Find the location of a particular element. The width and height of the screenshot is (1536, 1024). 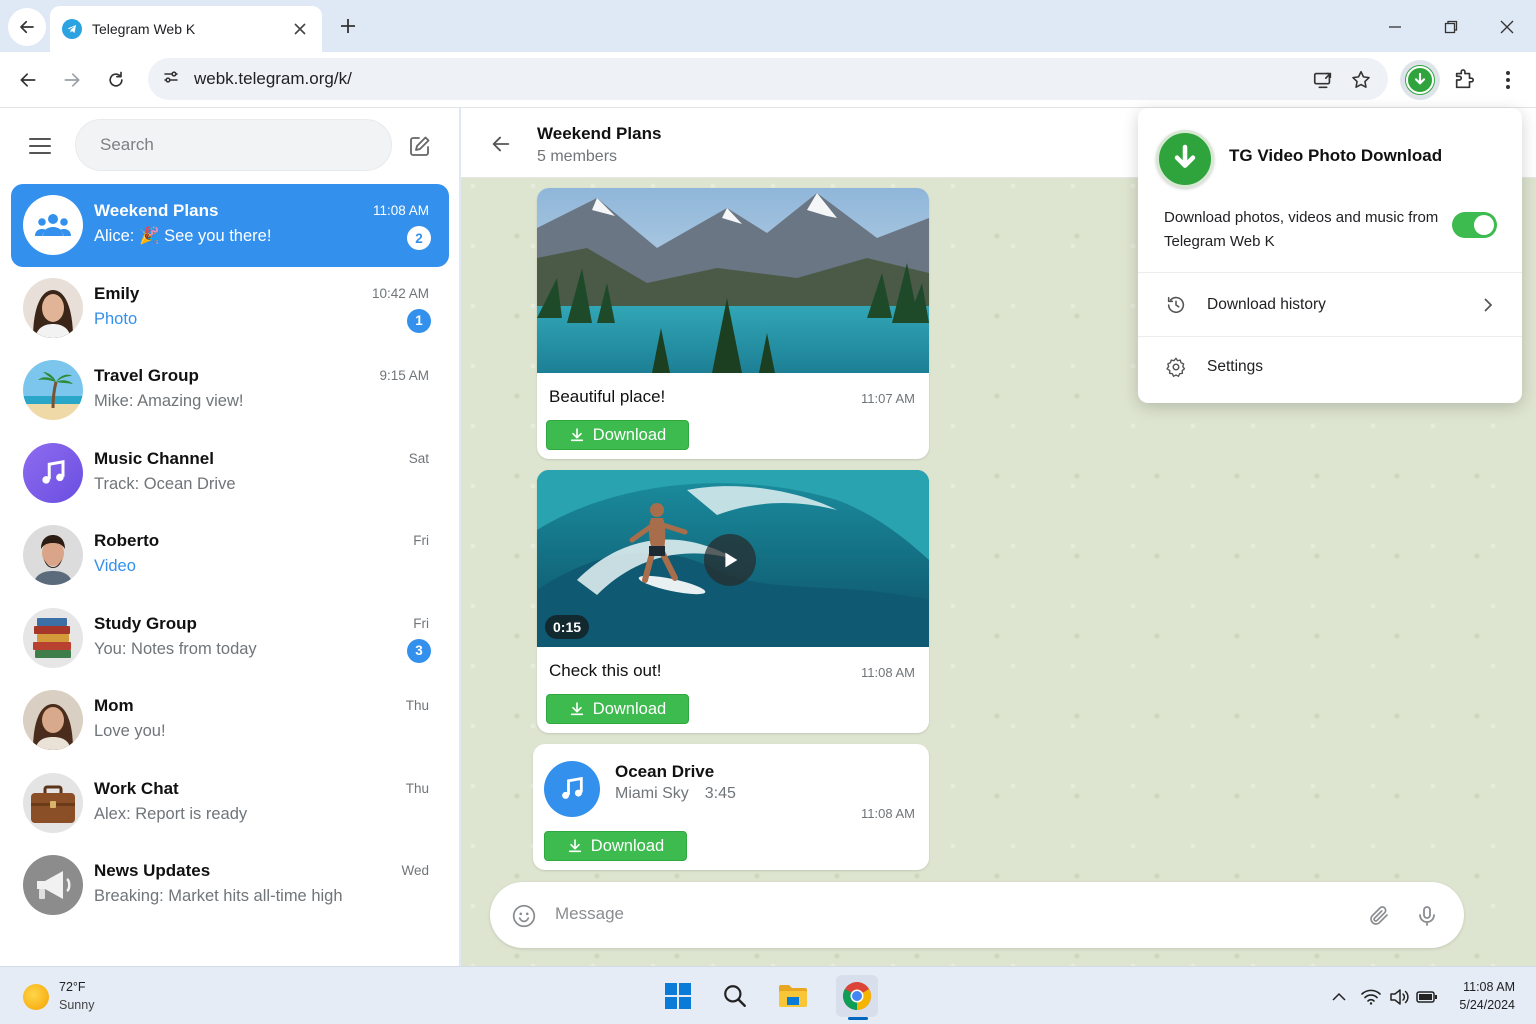

chat-item-music-channel: Music Channel Track: Ocean Drive Sat is located at coordinates (230, 473).